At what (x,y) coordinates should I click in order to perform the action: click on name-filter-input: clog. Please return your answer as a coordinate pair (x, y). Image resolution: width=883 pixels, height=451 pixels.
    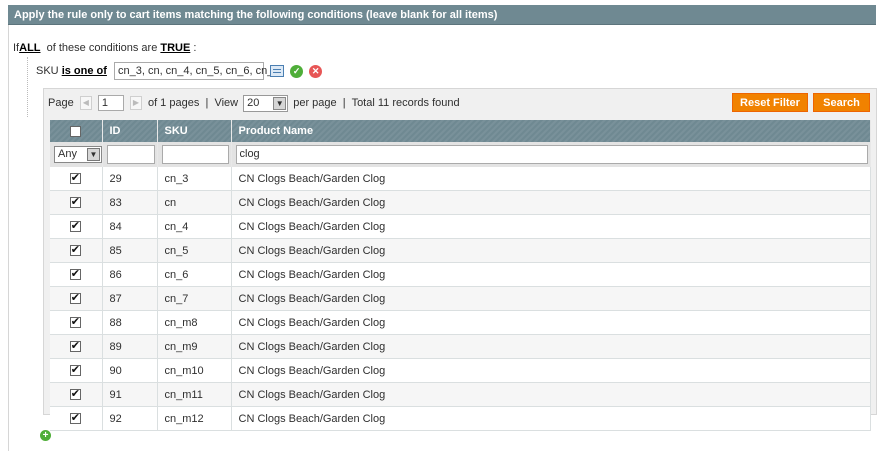
    Looking at the image, I should click on (551, 154).